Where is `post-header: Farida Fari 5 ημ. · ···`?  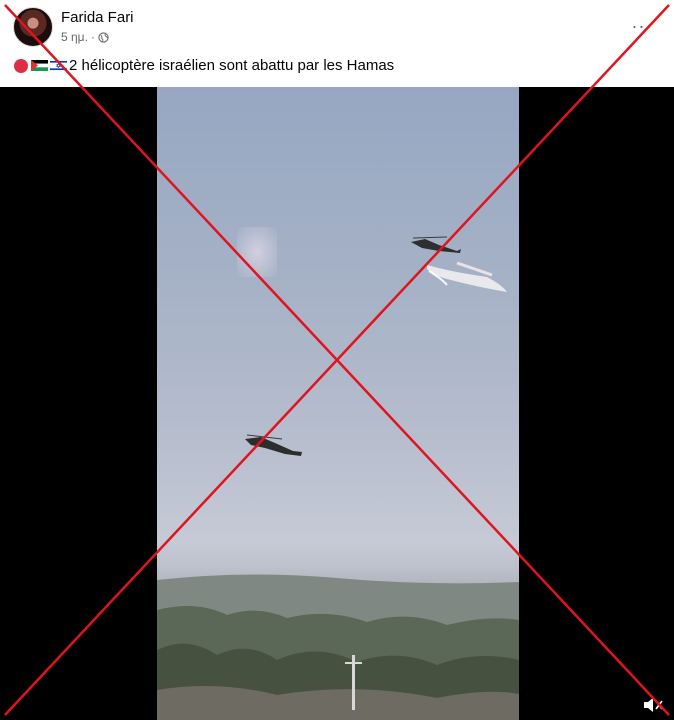 post-header: Farida Fari 5 ημ. · ··· is located at coordinates (337, 26).